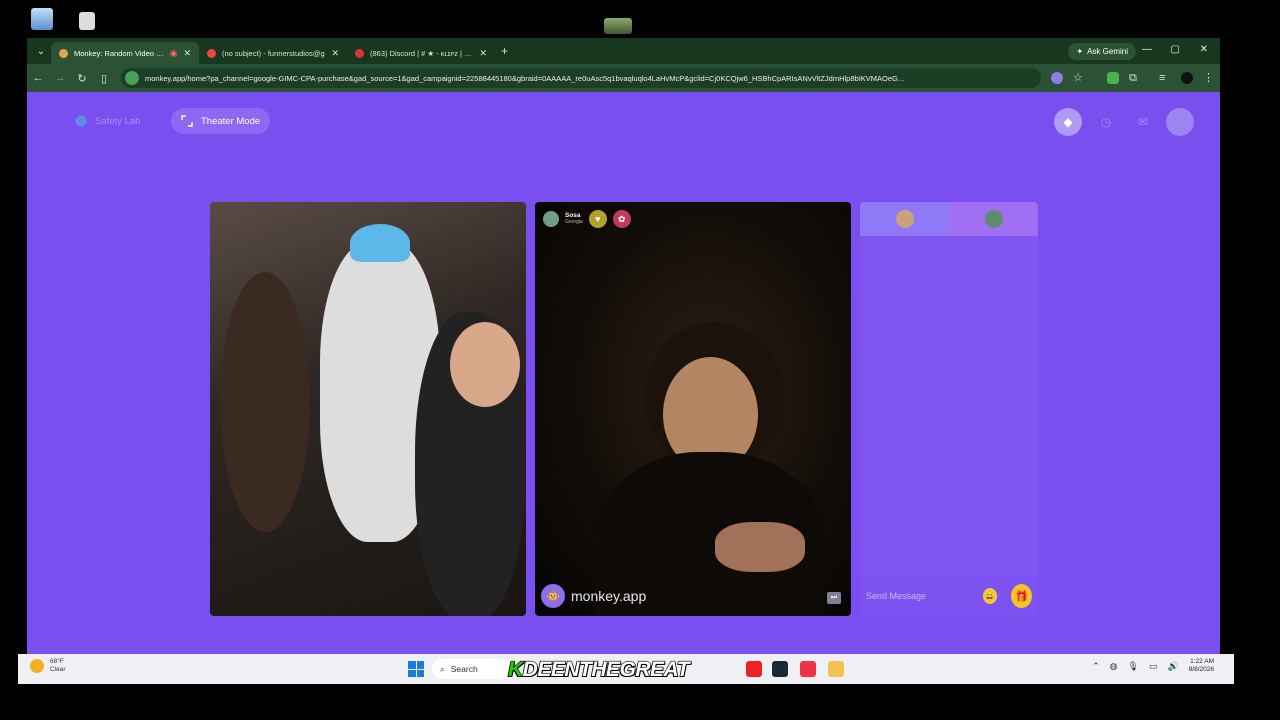  I want to click on media-controls-icon: ≡, so click(1165, 78).